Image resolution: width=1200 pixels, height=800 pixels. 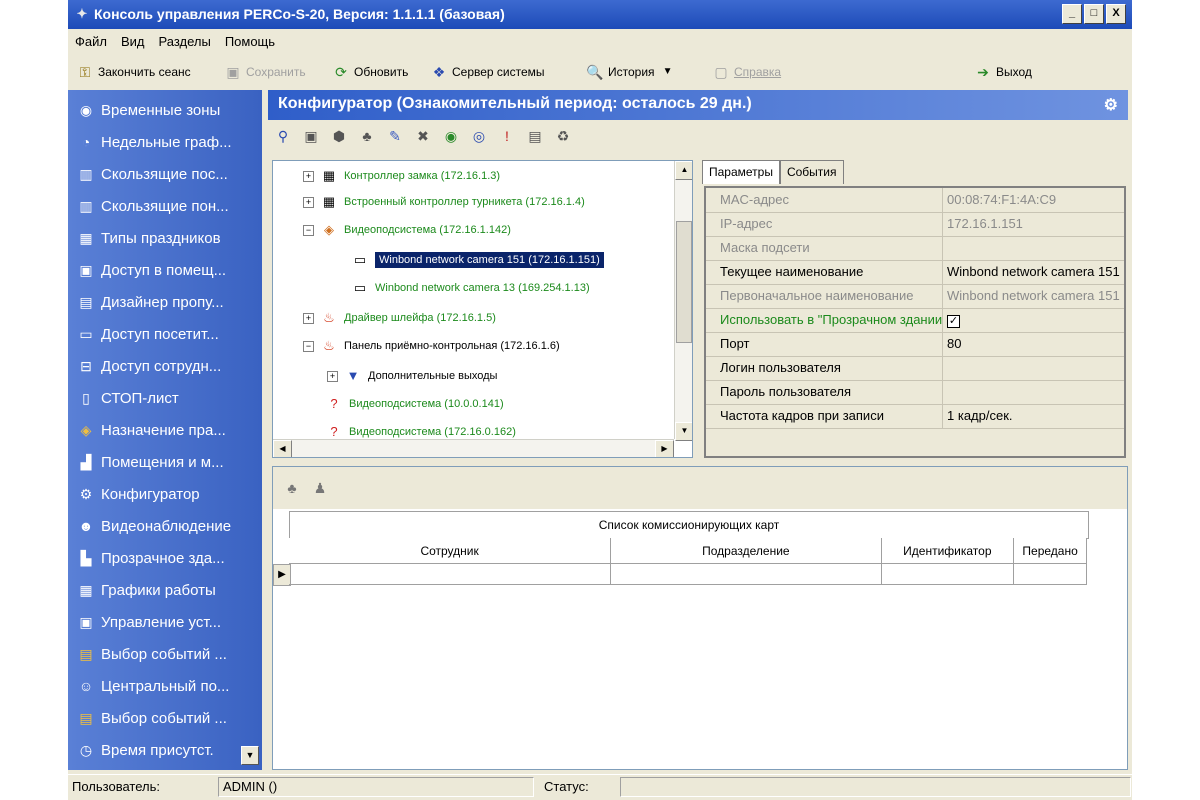 I want to click on sidebar-item-work-schedules: ▦ Графики работы, so click(x=145, y=590).